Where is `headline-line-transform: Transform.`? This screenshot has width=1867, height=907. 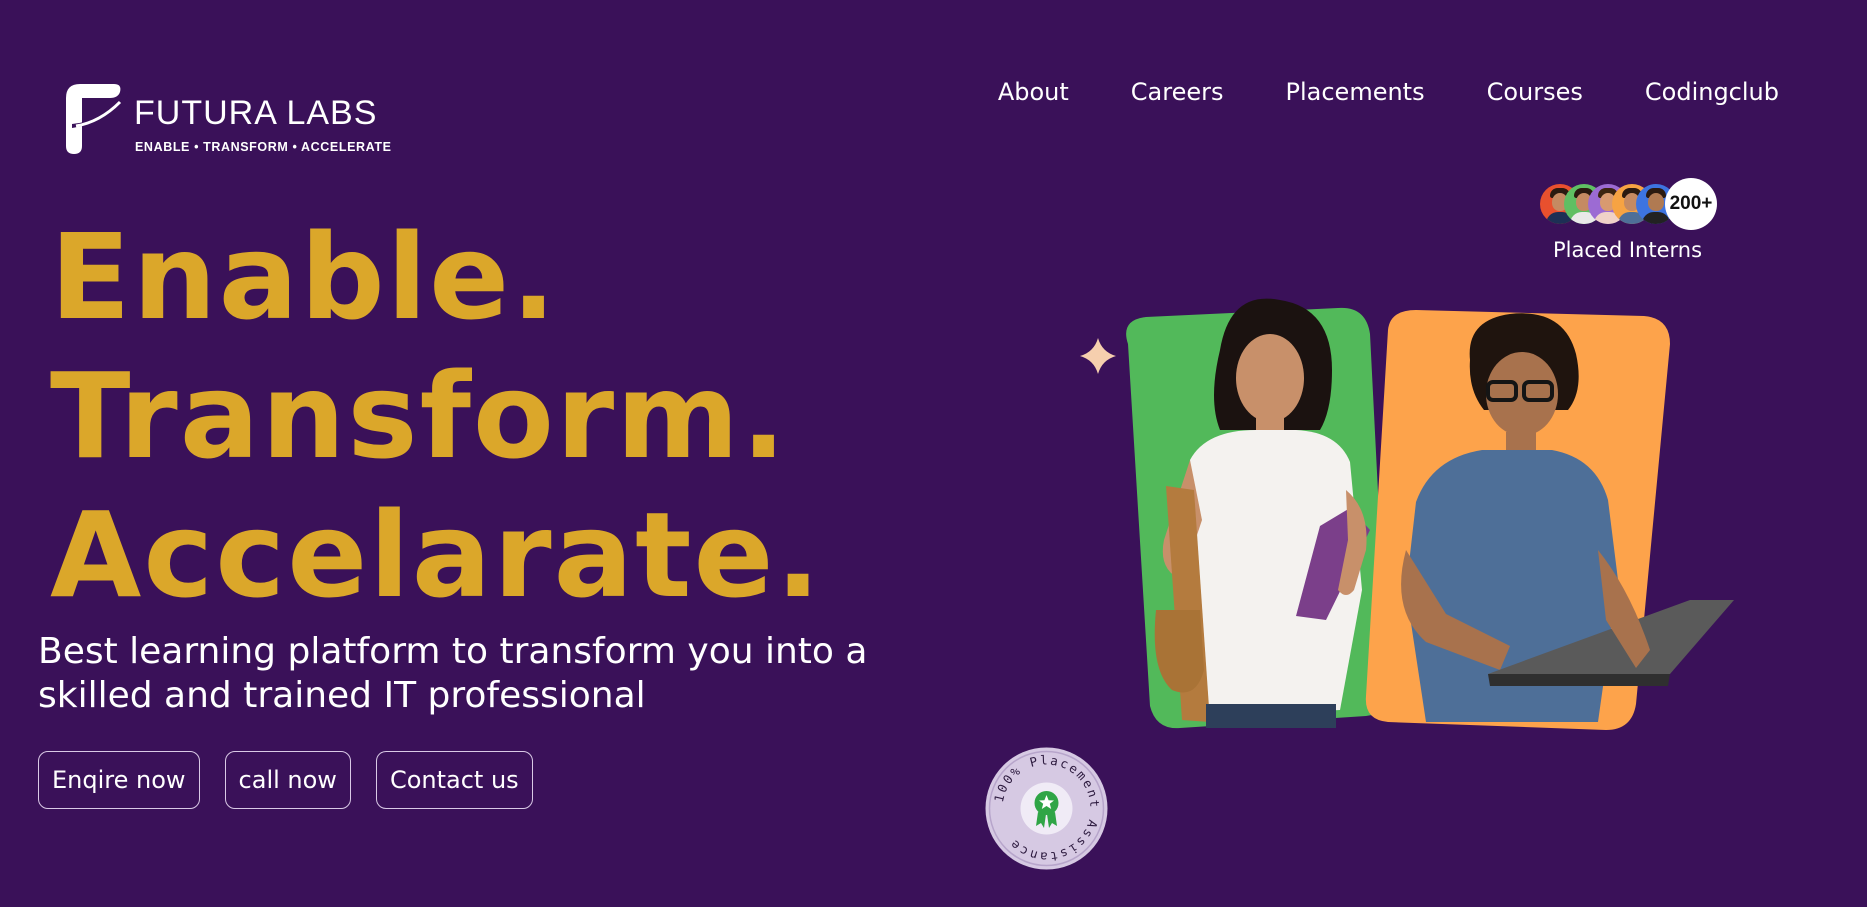
headline-line-transform: Transform. is located at coordinates (419, 416).